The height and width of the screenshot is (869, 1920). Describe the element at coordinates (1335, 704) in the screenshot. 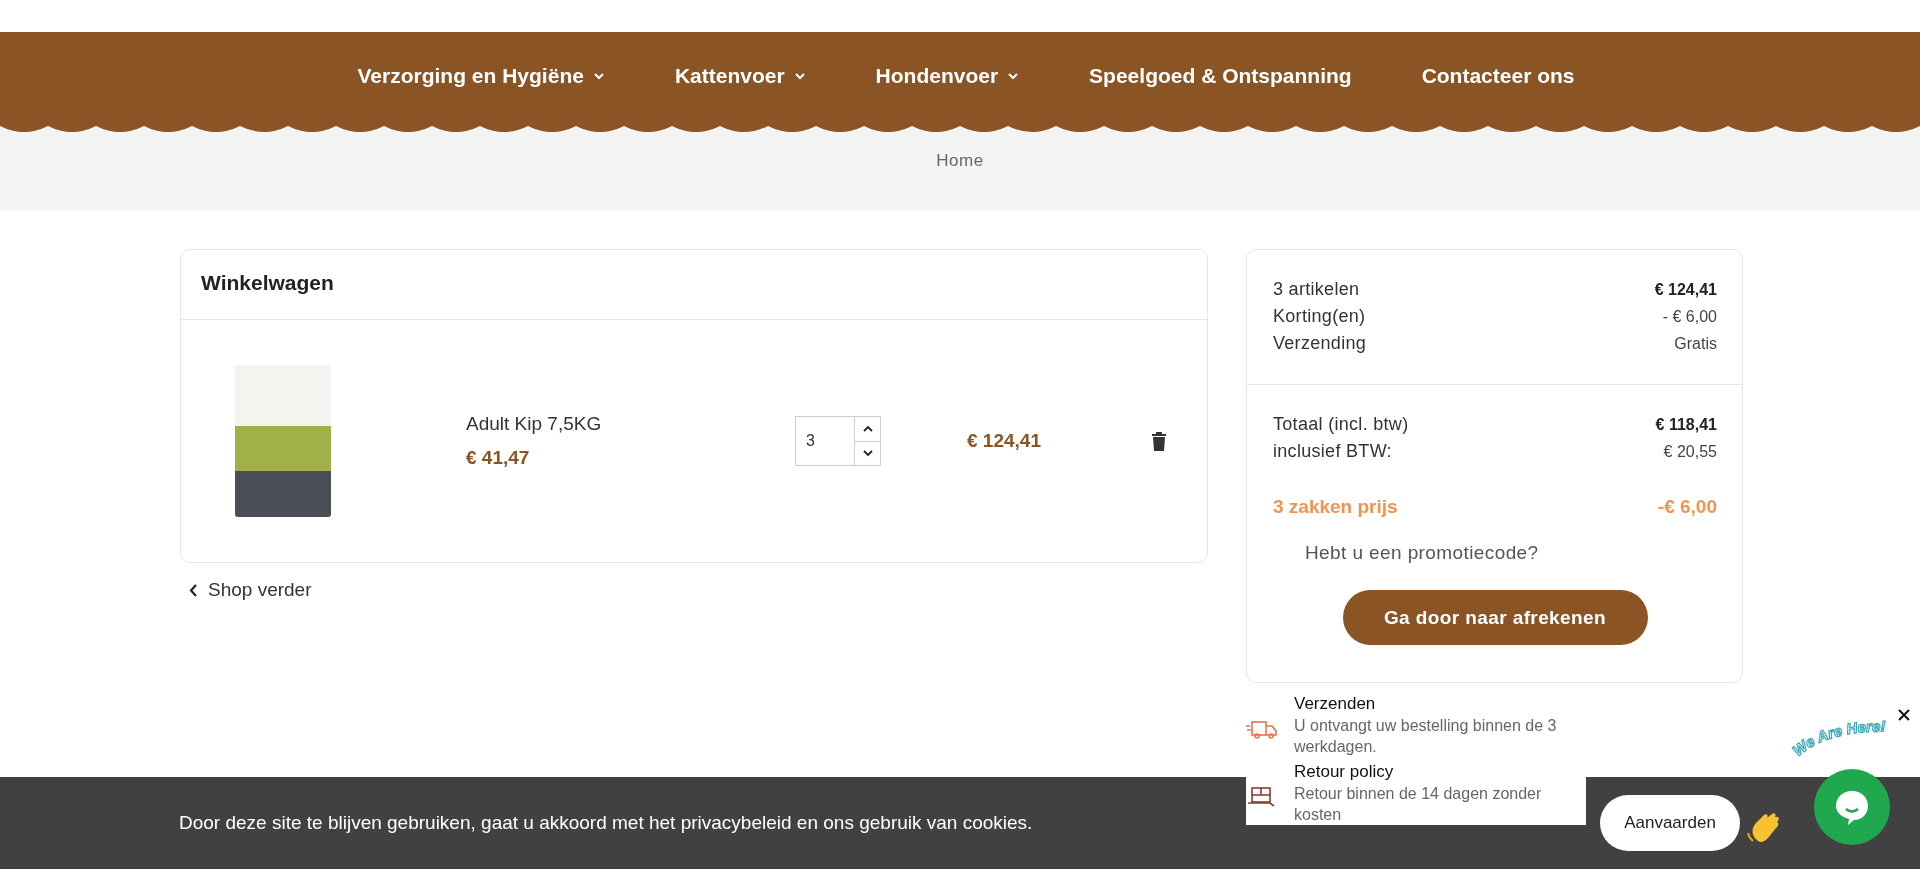

I see `feature-title: Verzenden` at that location.